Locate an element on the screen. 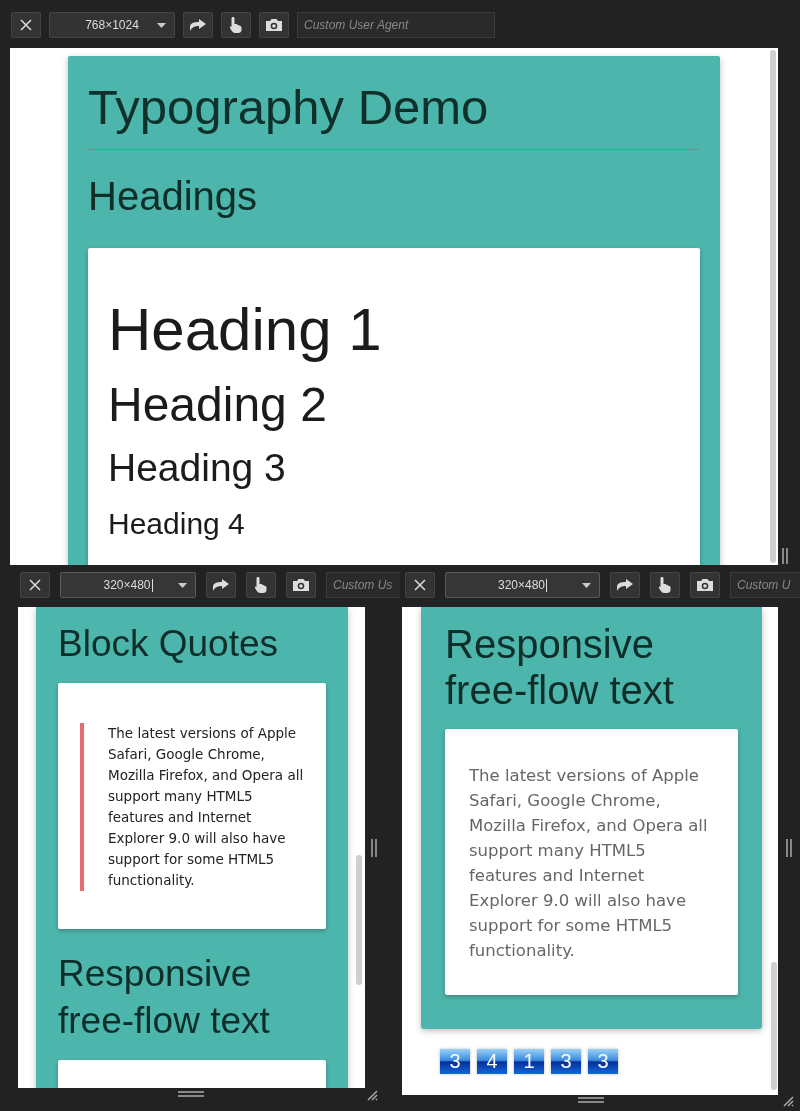 The image size is (800, 1111). paragraph: The latest versions of Apple Safari, Google Chrome, Mozilla Firefox, and Opera all support many HTML5 features and Internet Explorer 9.0 will also have support for some HTML5 functionality. is located at coordinates (589, 863).